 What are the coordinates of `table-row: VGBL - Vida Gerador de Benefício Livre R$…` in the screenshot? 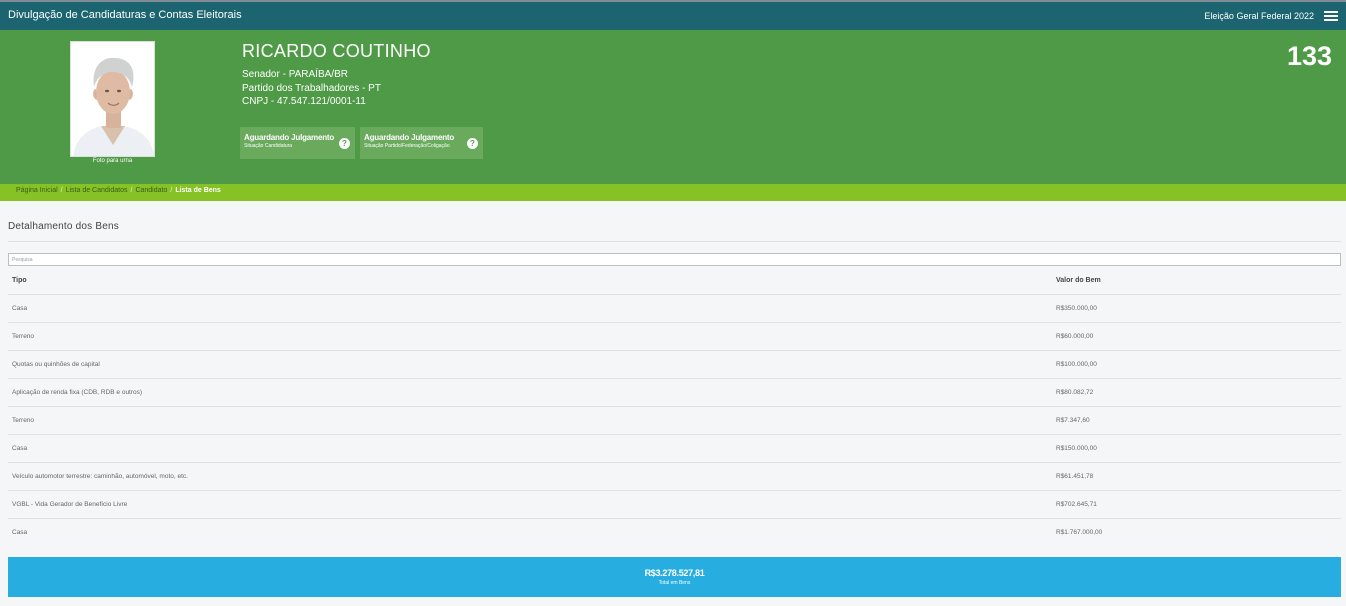 It's located at (674, 505).